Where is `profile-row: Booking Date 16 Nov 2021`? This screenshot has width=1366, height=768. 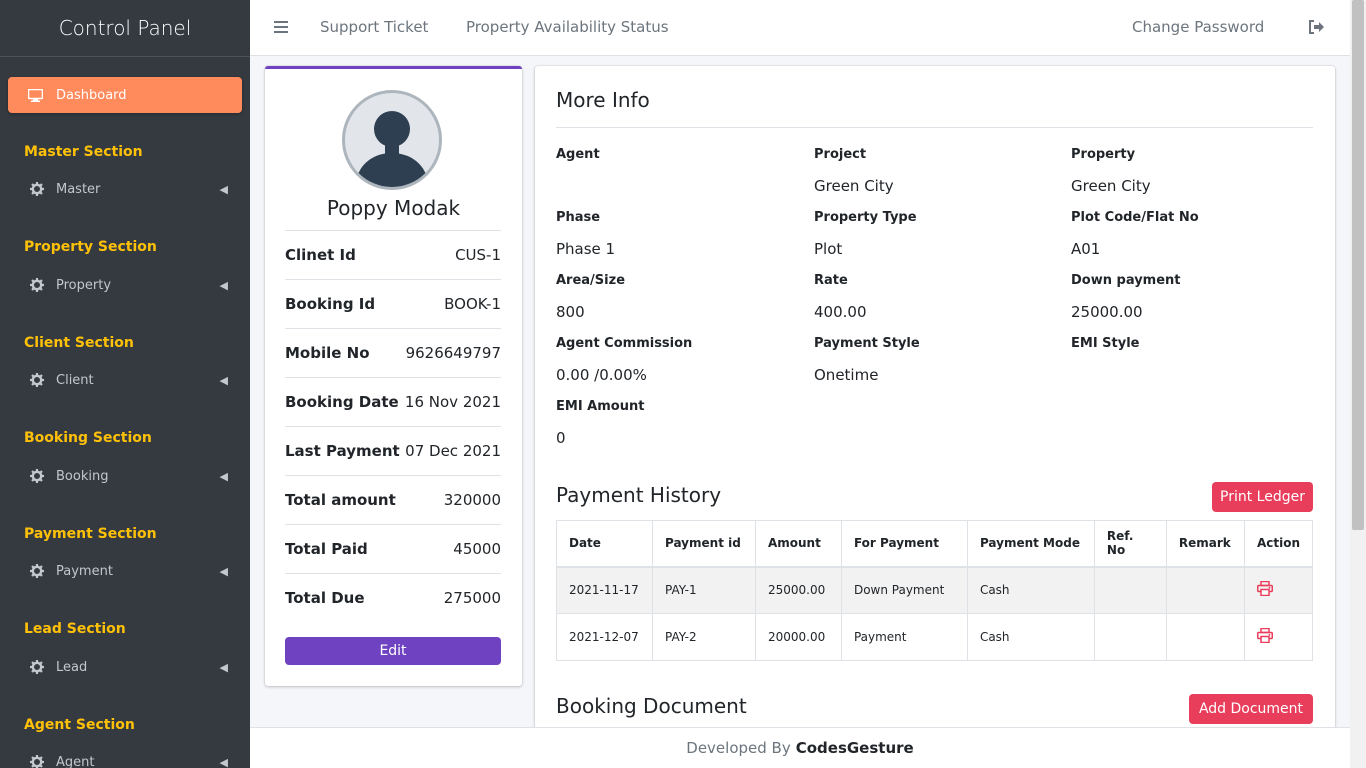 profile-row: Booking Date 16 Nov 2021 is located at coordinates (393, 401).